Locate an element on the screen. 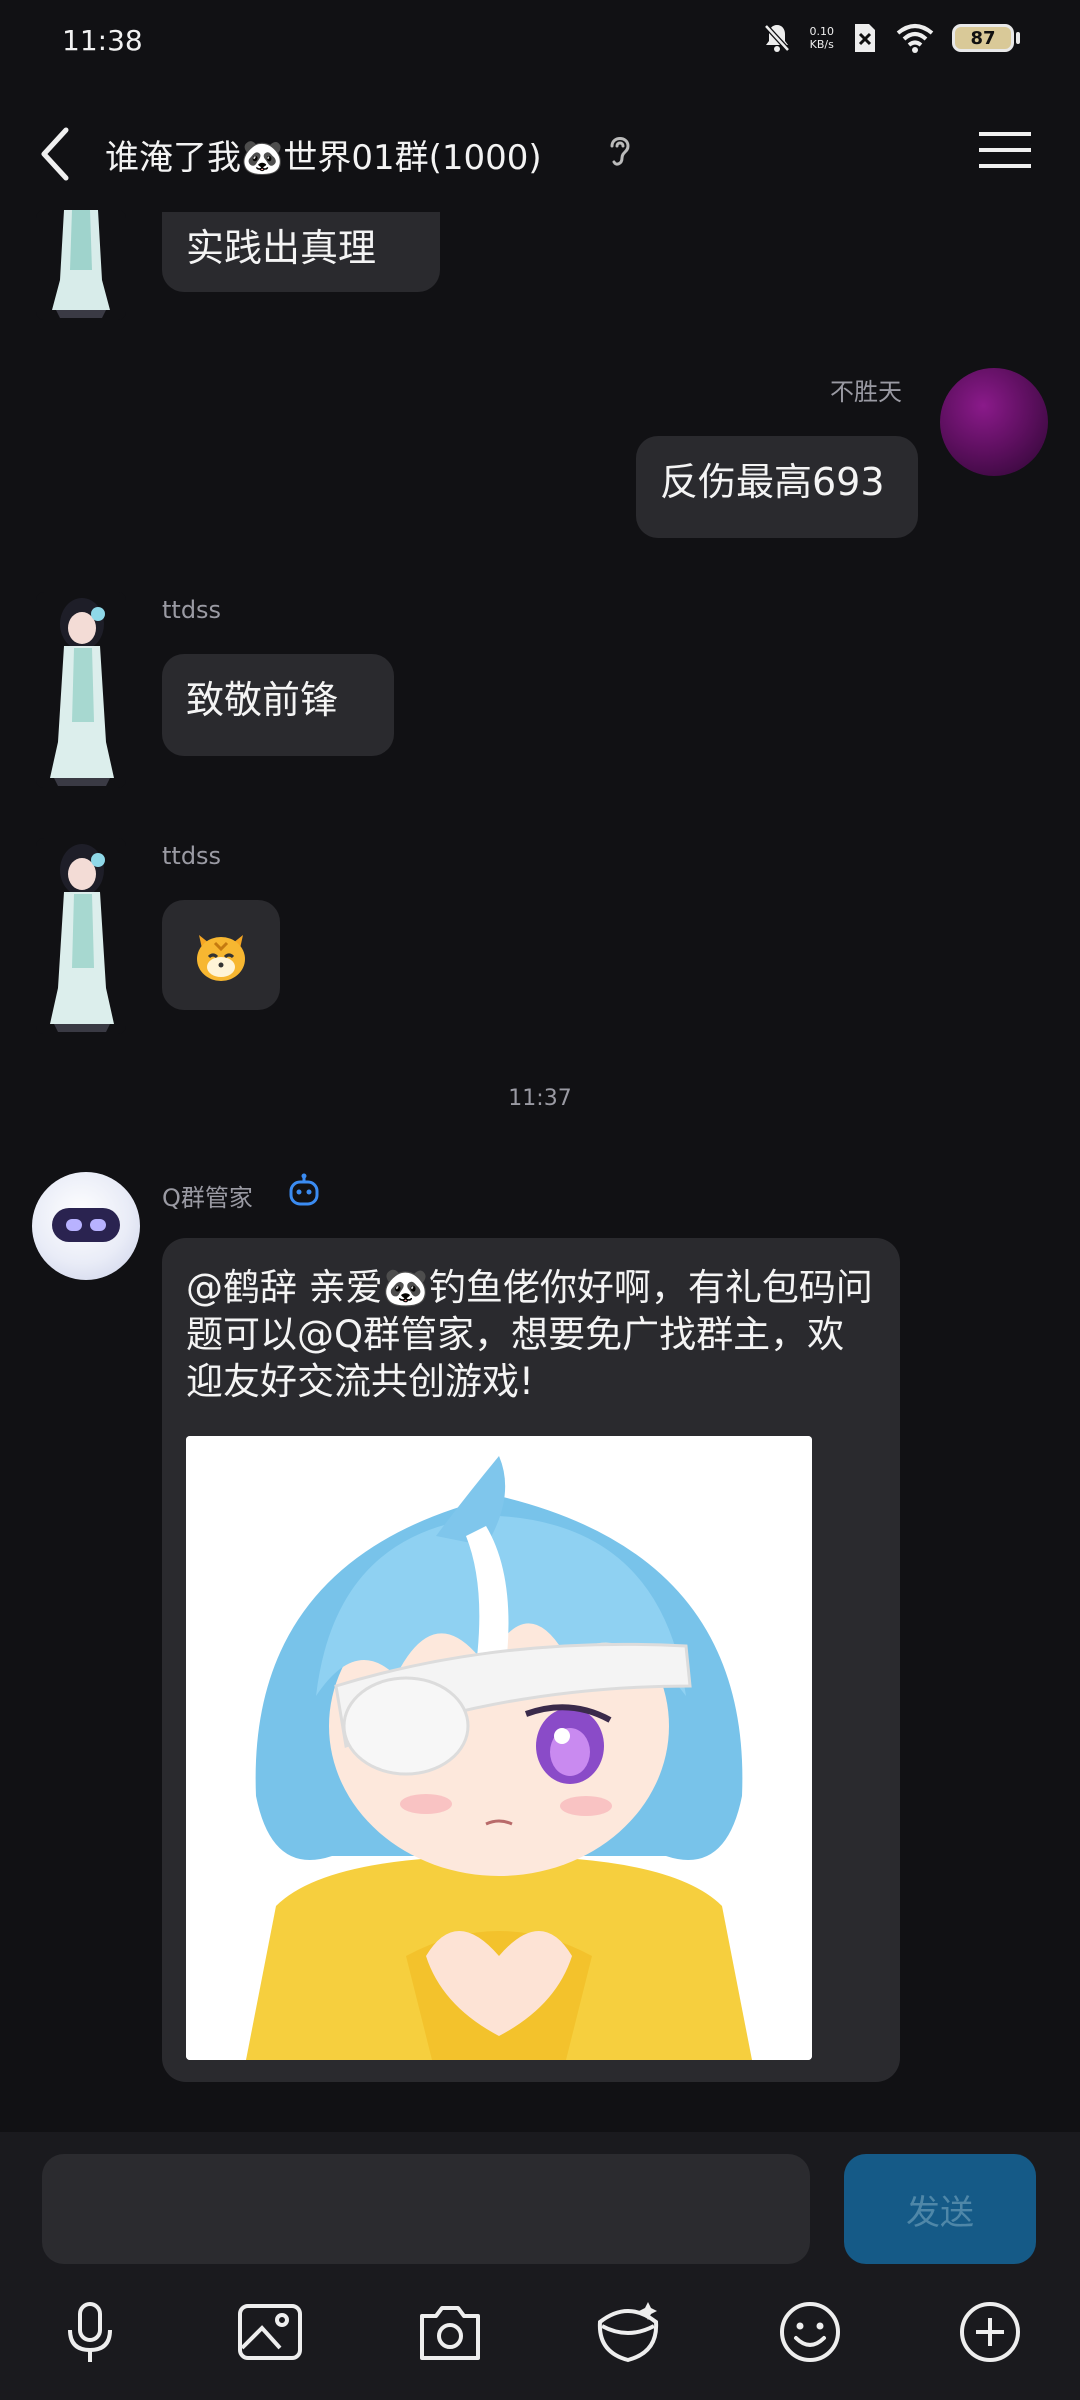 The height and width of the screenshot is (2400, 1080). chat-title: 谁淹了我🐼世界01群(1000) is located at coordinates (323, 158).